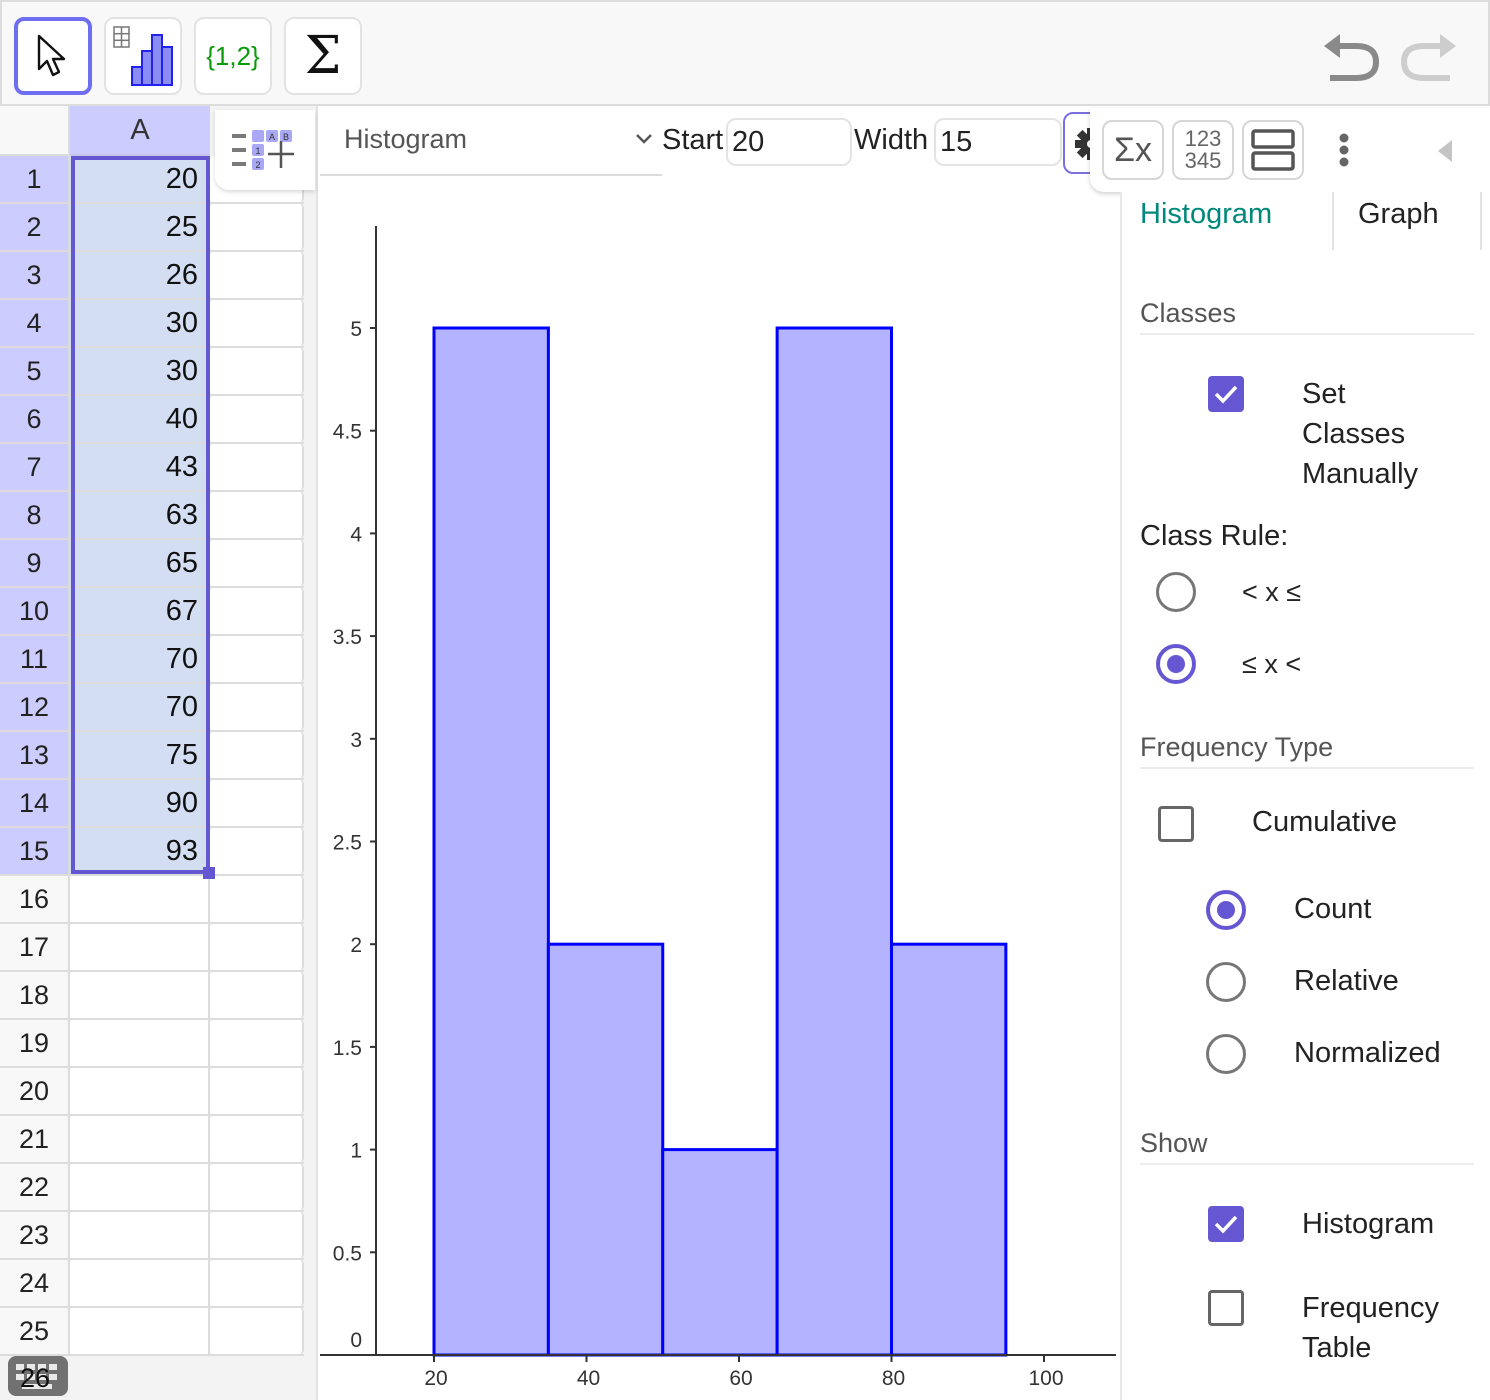 The image size is (1490, 1400). Describe the element at coordinates (1226, 394) in the screenshot. I see `set-classes-manually-checkbox` at that location.